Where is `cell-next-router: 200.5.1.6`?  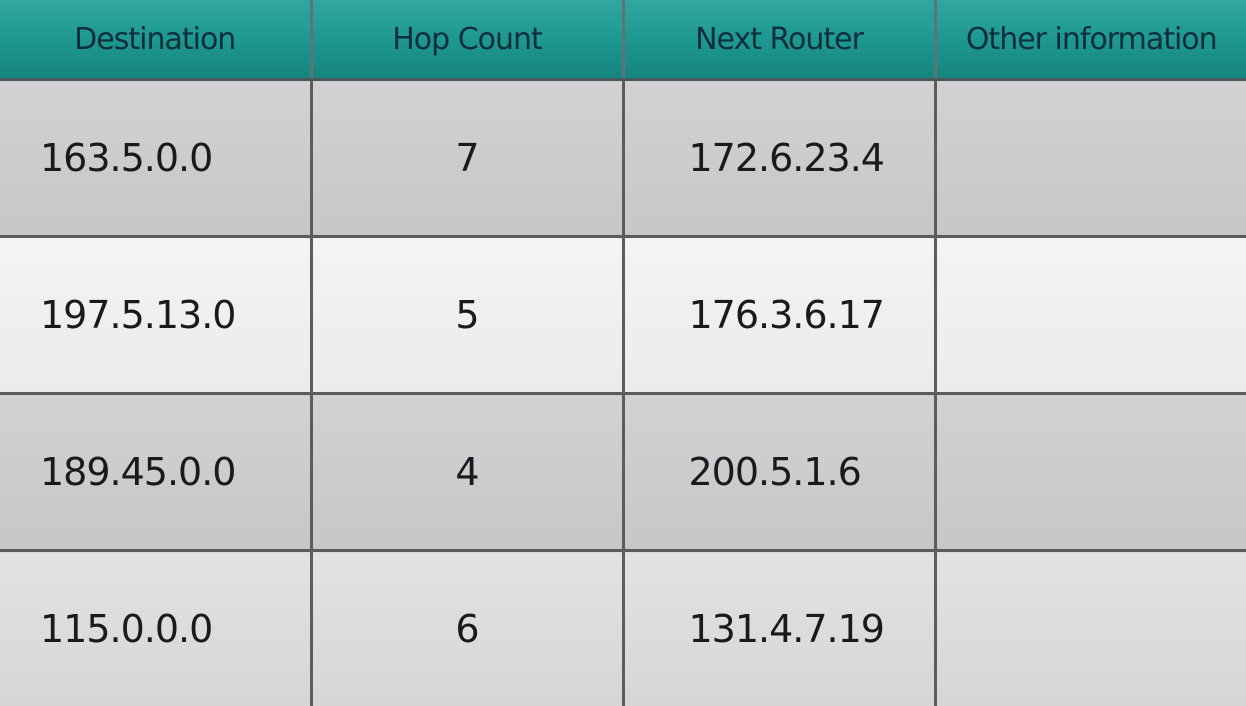 cell-next-router: 200.5.1.6 is located at coordinates (779, 472).